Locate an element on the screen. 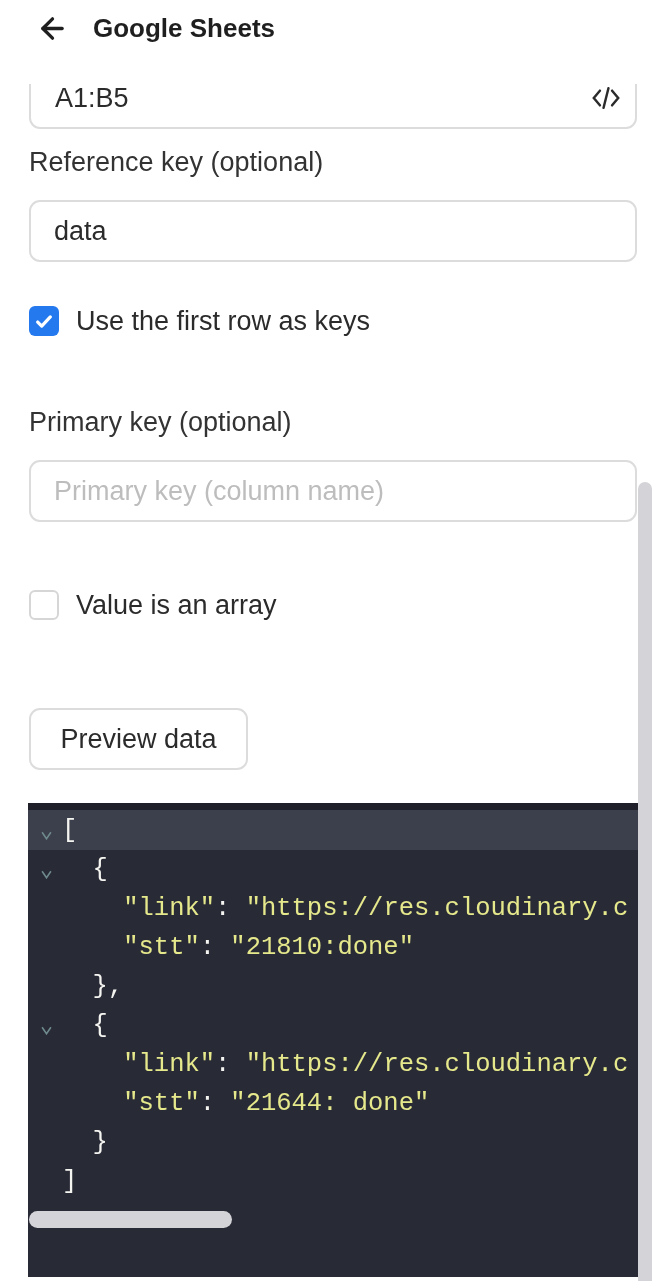 This screenshot has height=1281, width=652. code-line: "stt": "21644: done" is located at coordinates (276, 1104).